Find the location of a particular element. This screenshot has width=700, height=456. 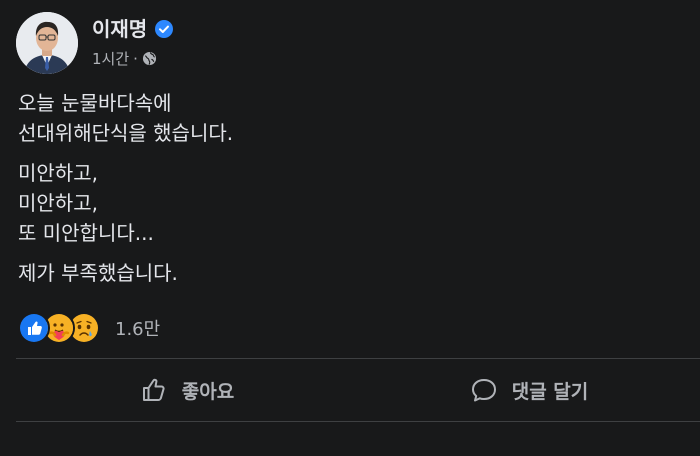

post-timestamp: 1시간 is located at coordinates (110, 58).